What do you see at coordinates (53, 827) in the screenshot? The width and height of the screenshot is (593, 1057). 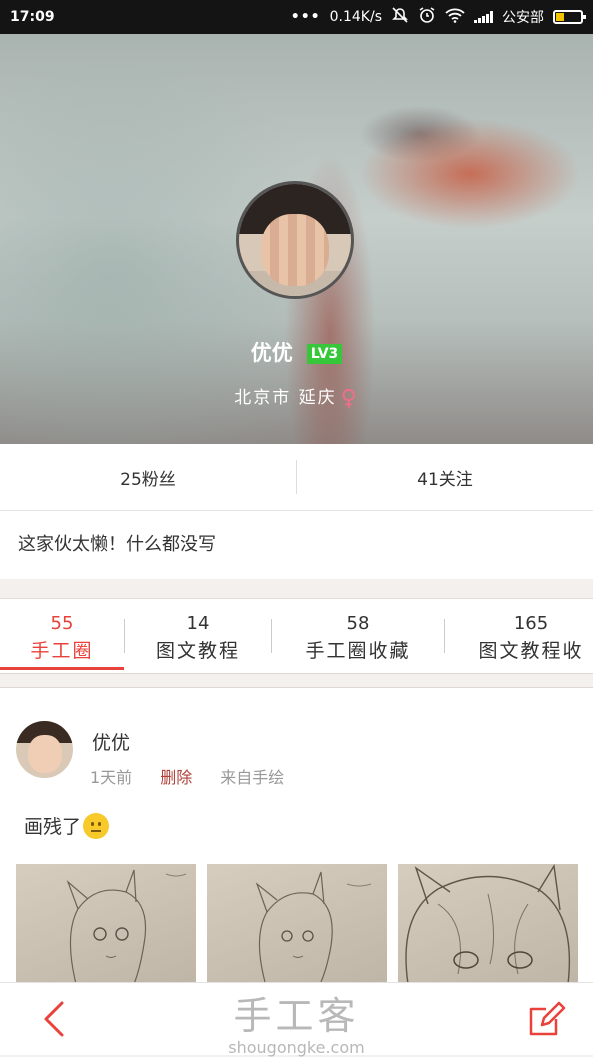 I see `post-text: 画残了` at bounding box center [53, 827].